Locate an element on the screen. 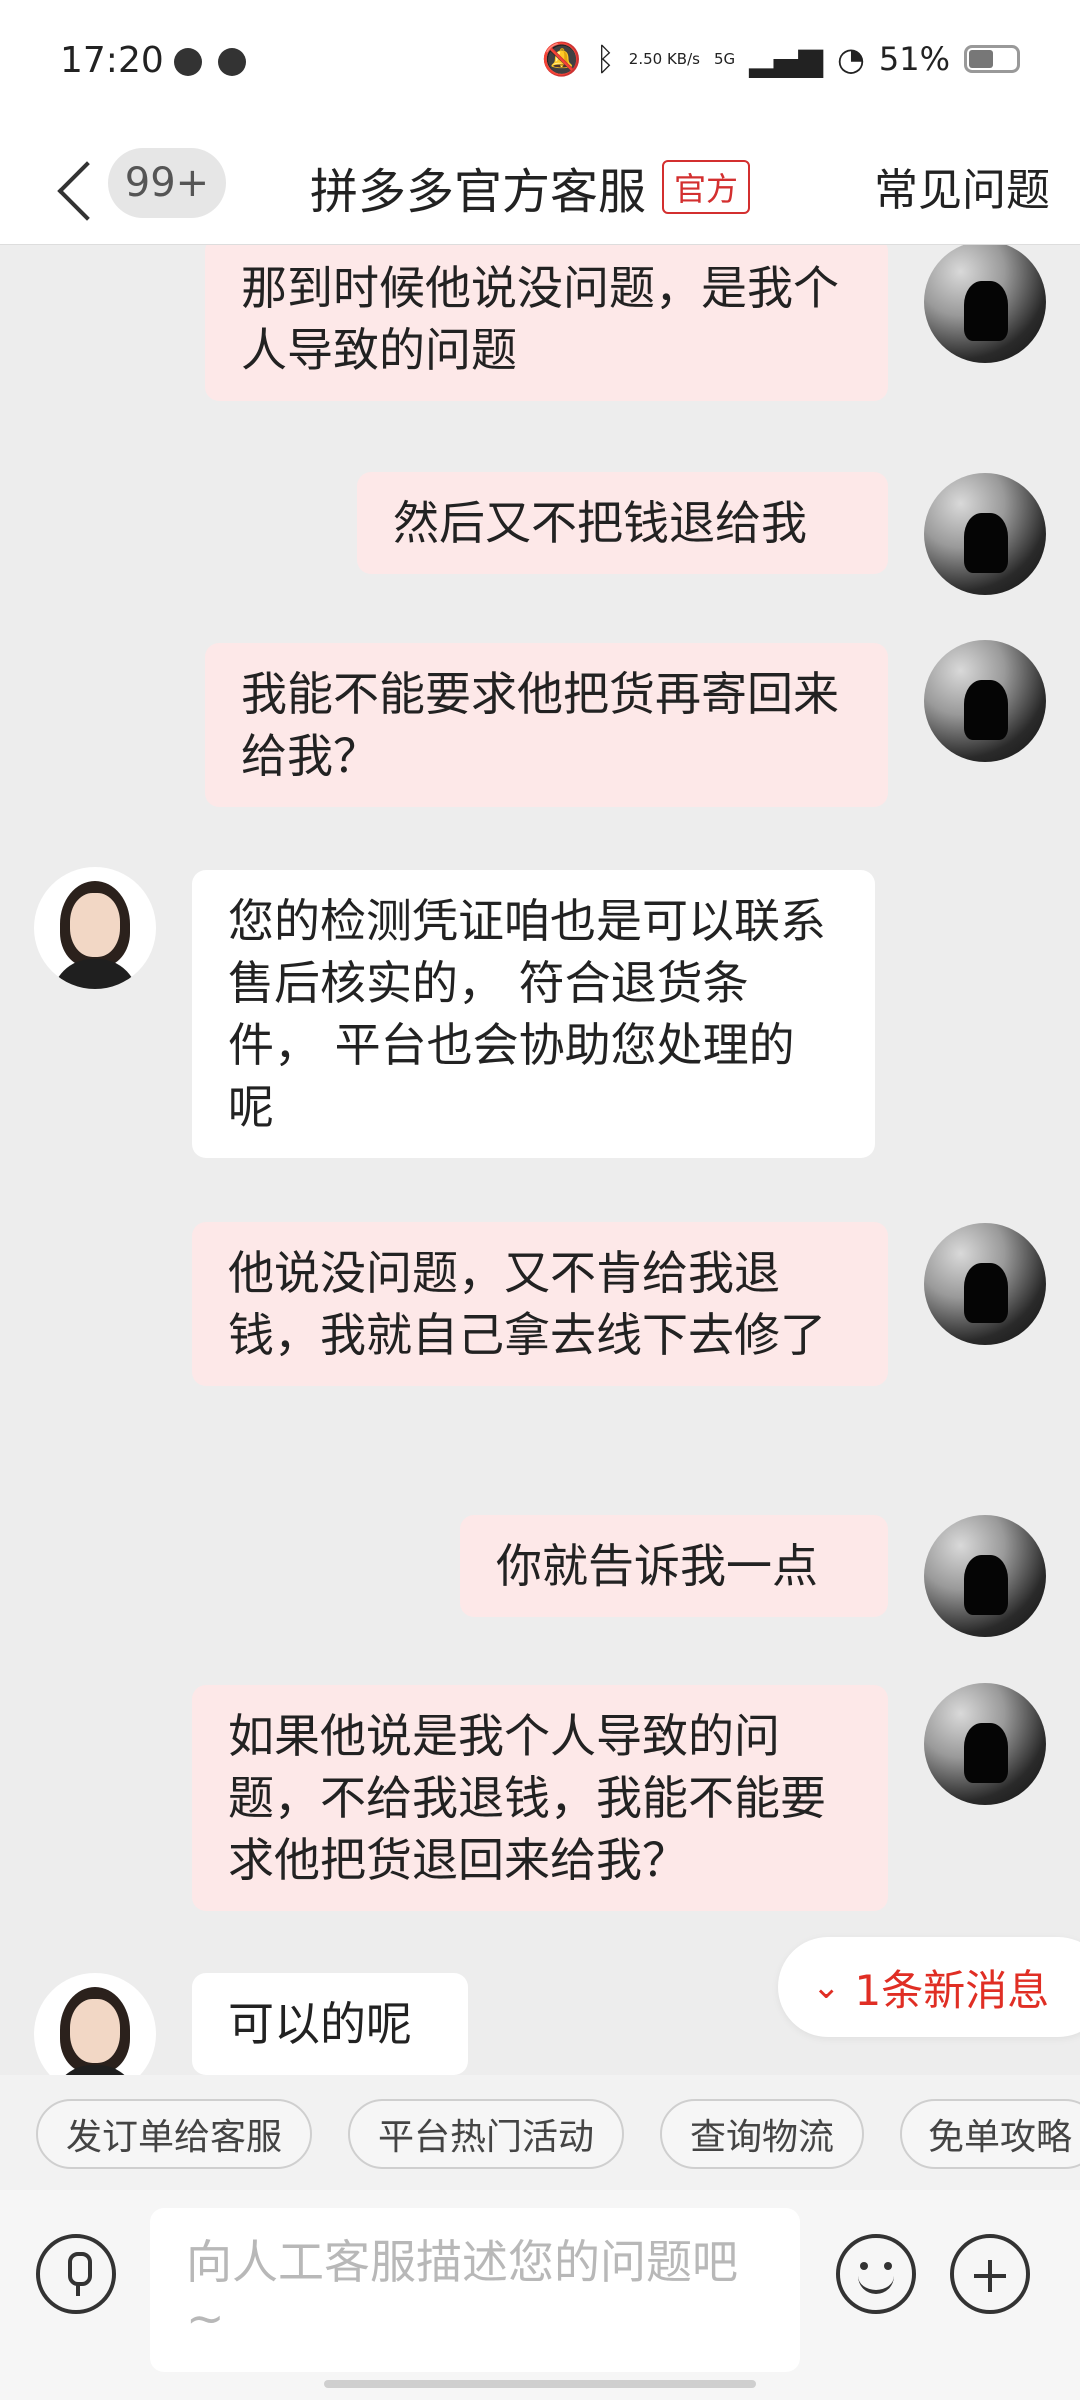 This screenshot has height=2400, width=1080. signal-label: 5G is located at coordinates (724, 59).